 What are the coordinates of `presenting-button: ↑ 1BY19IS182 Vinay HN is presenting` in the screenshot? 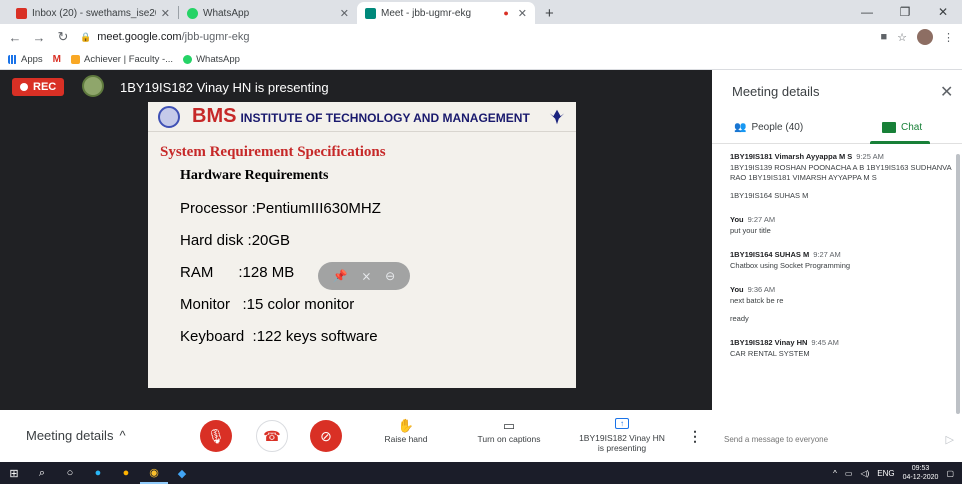 It's located at (622, 435).